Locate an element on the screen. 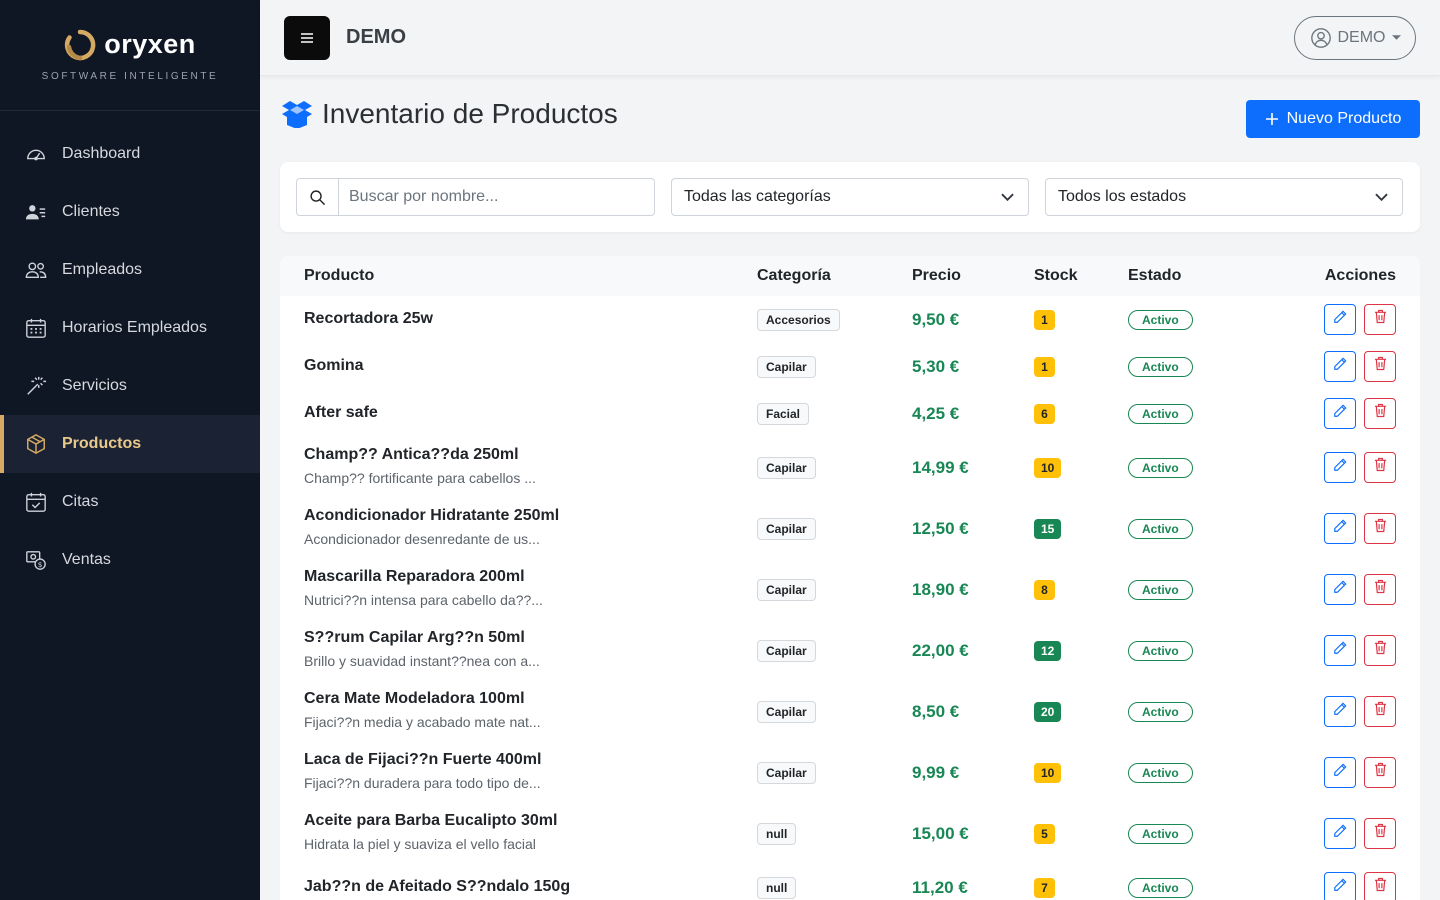  user-menu-button: DEMO is located at coordinates (1355, 38).